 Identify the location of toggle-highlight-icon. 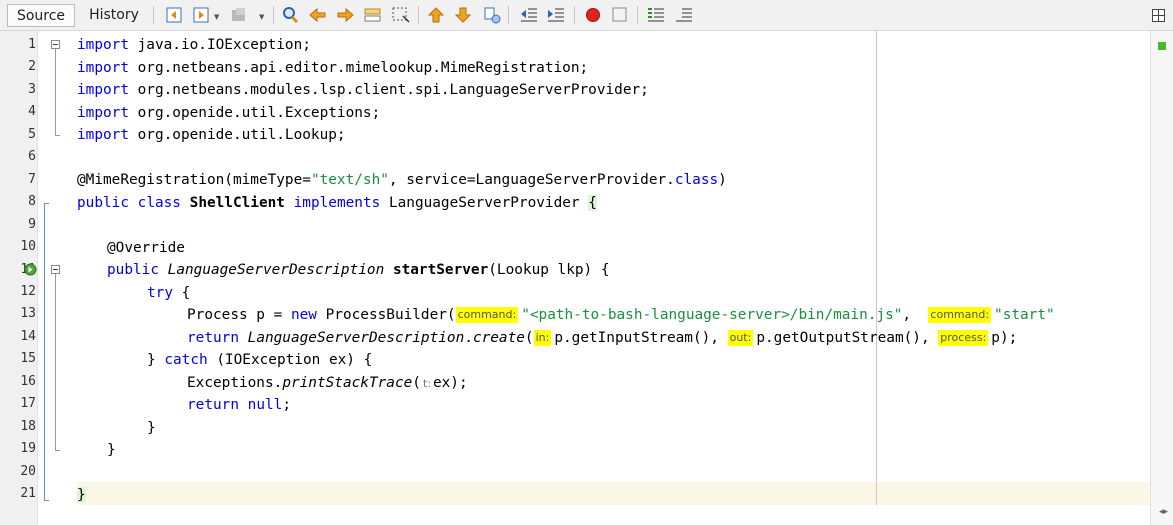
(373, 15).